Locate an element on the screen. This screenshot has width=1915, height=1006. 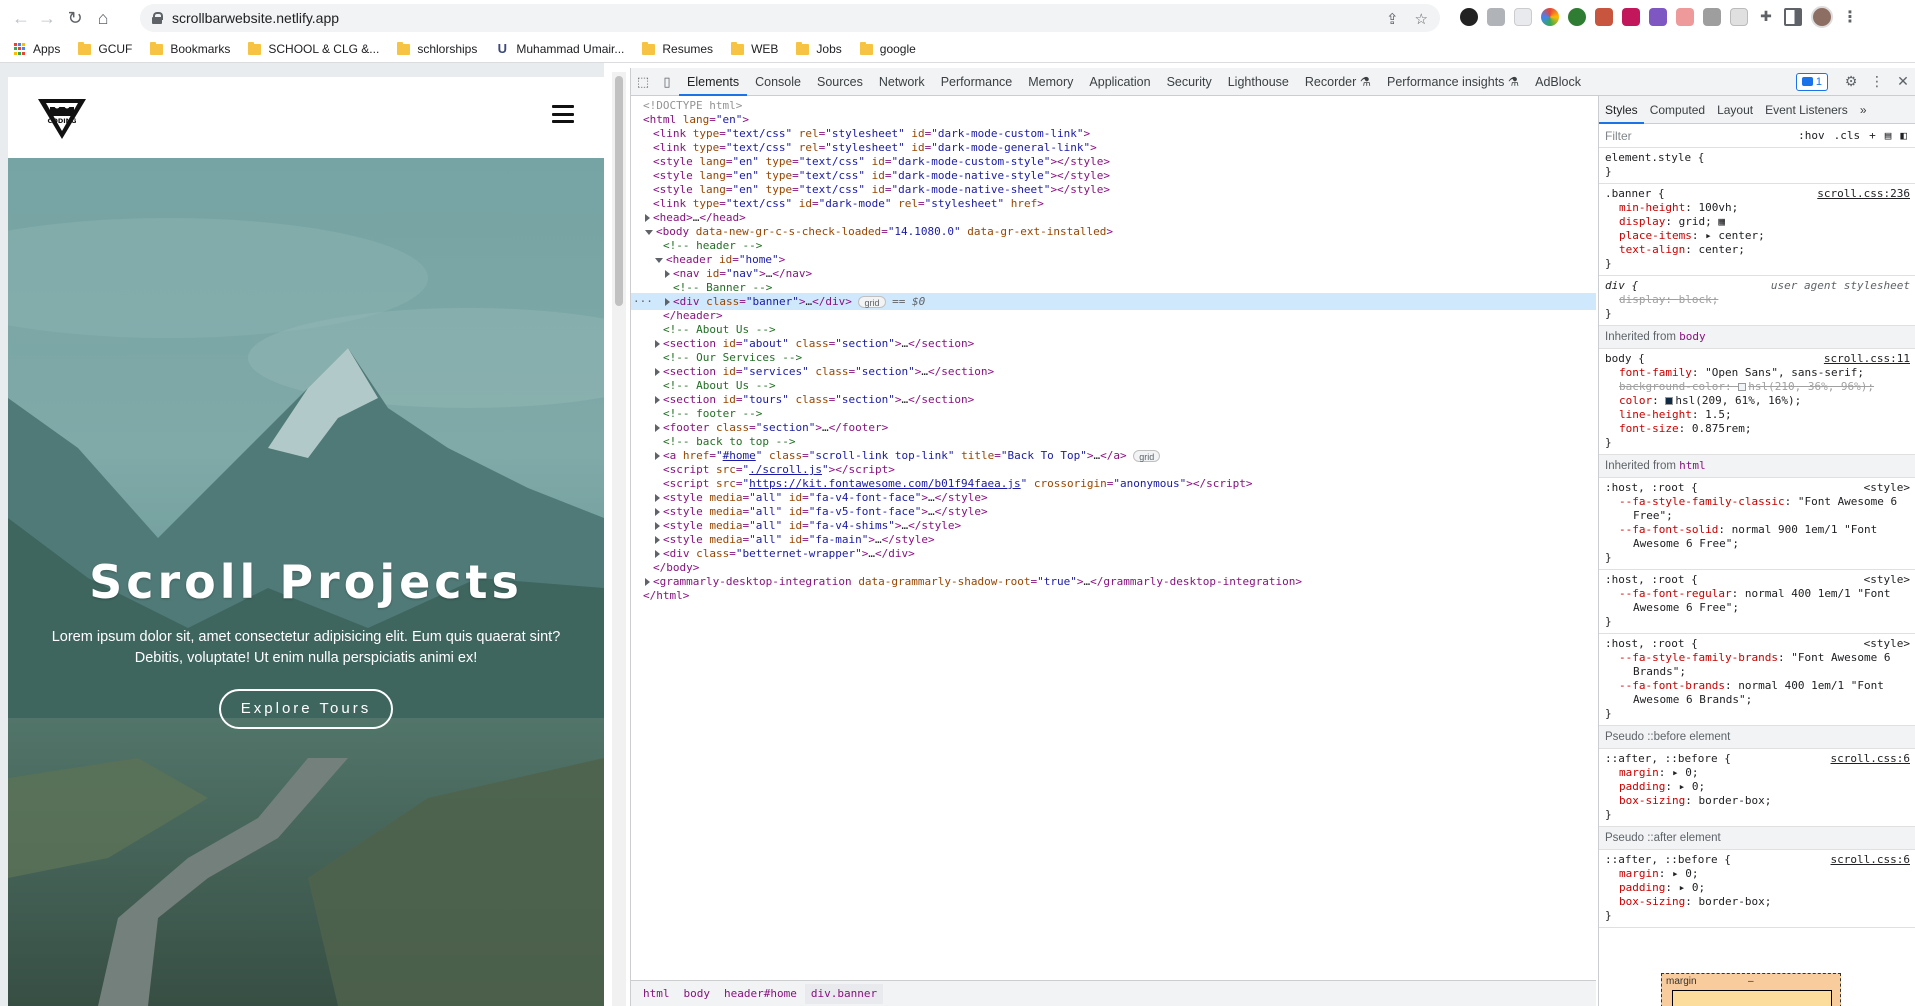
styles-filter-input: Filter is located at coordinates (1701, 136).